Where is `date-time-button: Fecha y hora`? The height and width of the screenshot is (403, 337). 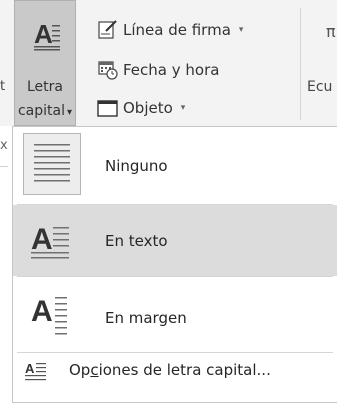 date-time-button: Fecha y hora is located at coordinates (158, 70).